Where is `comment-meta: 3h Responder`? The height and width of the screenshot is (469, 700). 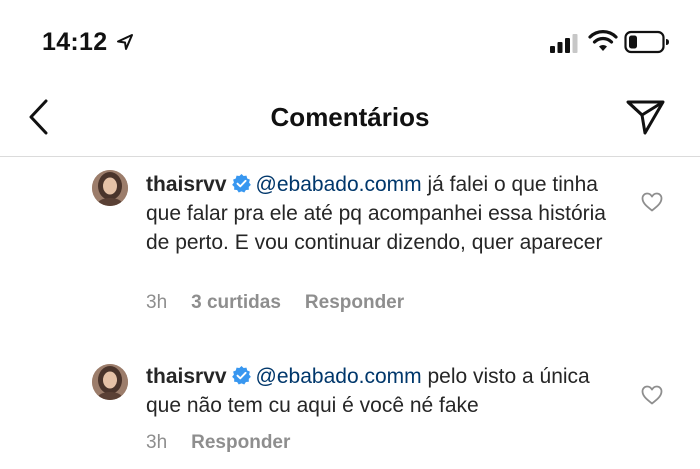
comment-meta: 3h Responder is located at coordinates (230, 443).